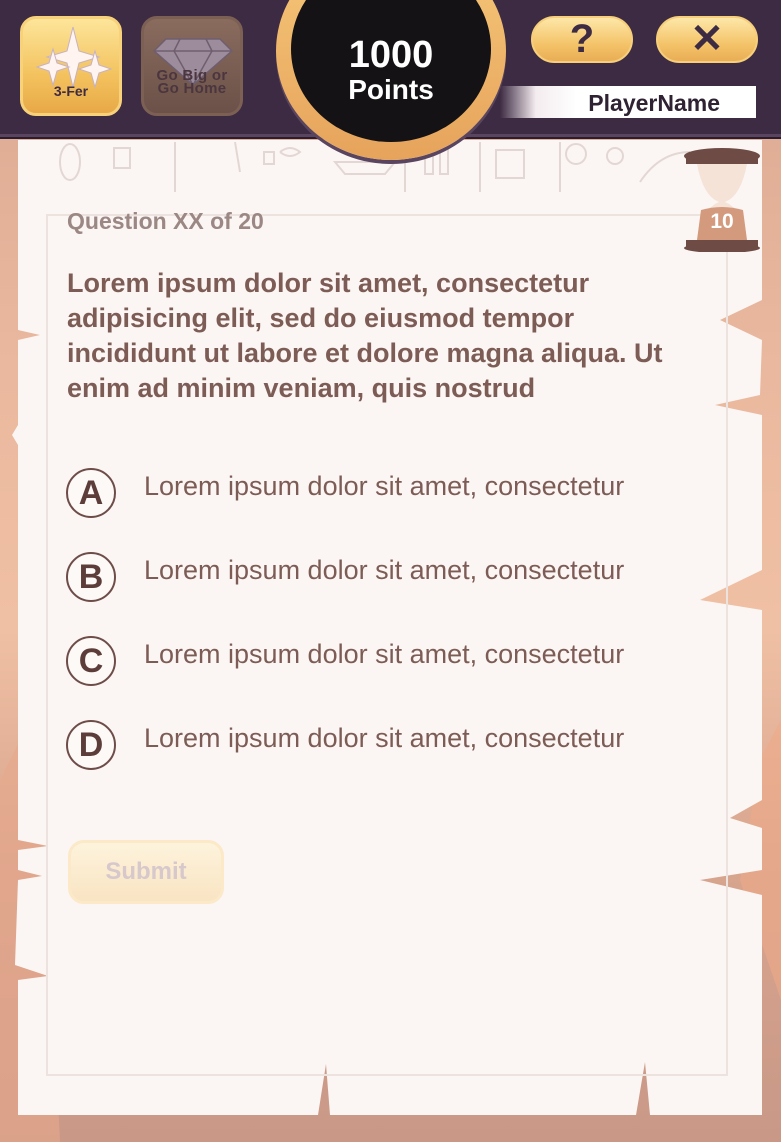  I want to click on hourglass-icon, so click(722, 200).